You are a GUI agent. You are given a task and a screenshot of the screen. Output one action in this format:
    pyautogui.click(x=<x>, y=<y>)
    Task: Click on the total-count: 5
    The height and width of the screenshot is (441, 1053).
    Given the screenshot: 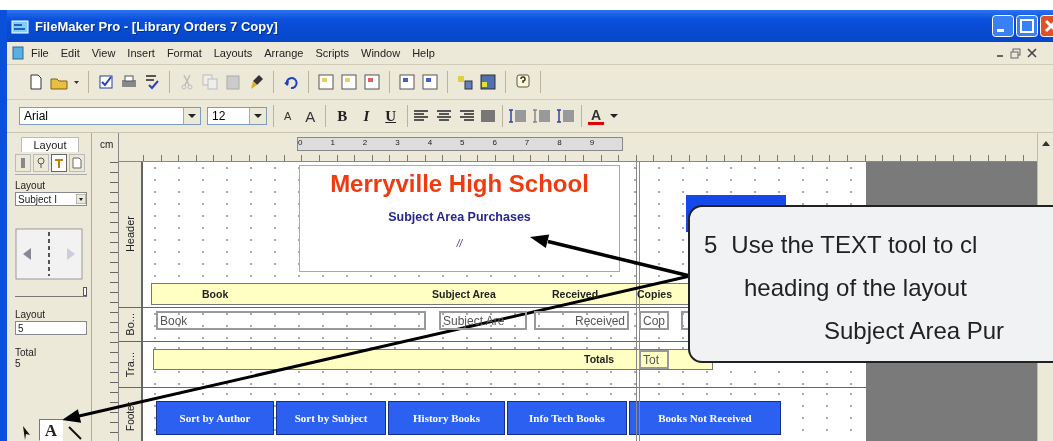 What is the action you would take?
    pyautogui.click(x=18, y=363)
    